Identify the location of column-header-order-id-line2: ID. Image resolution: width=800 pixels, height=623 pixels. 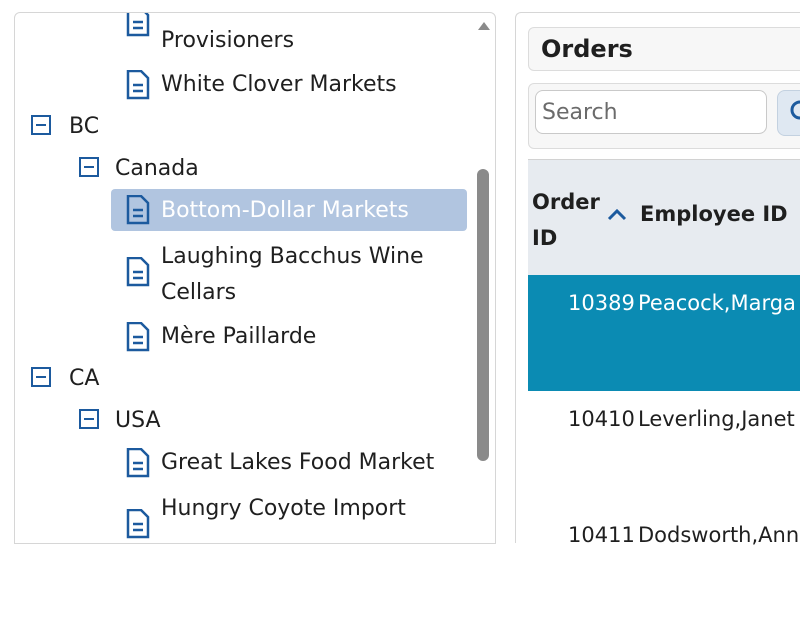
(545, 238).